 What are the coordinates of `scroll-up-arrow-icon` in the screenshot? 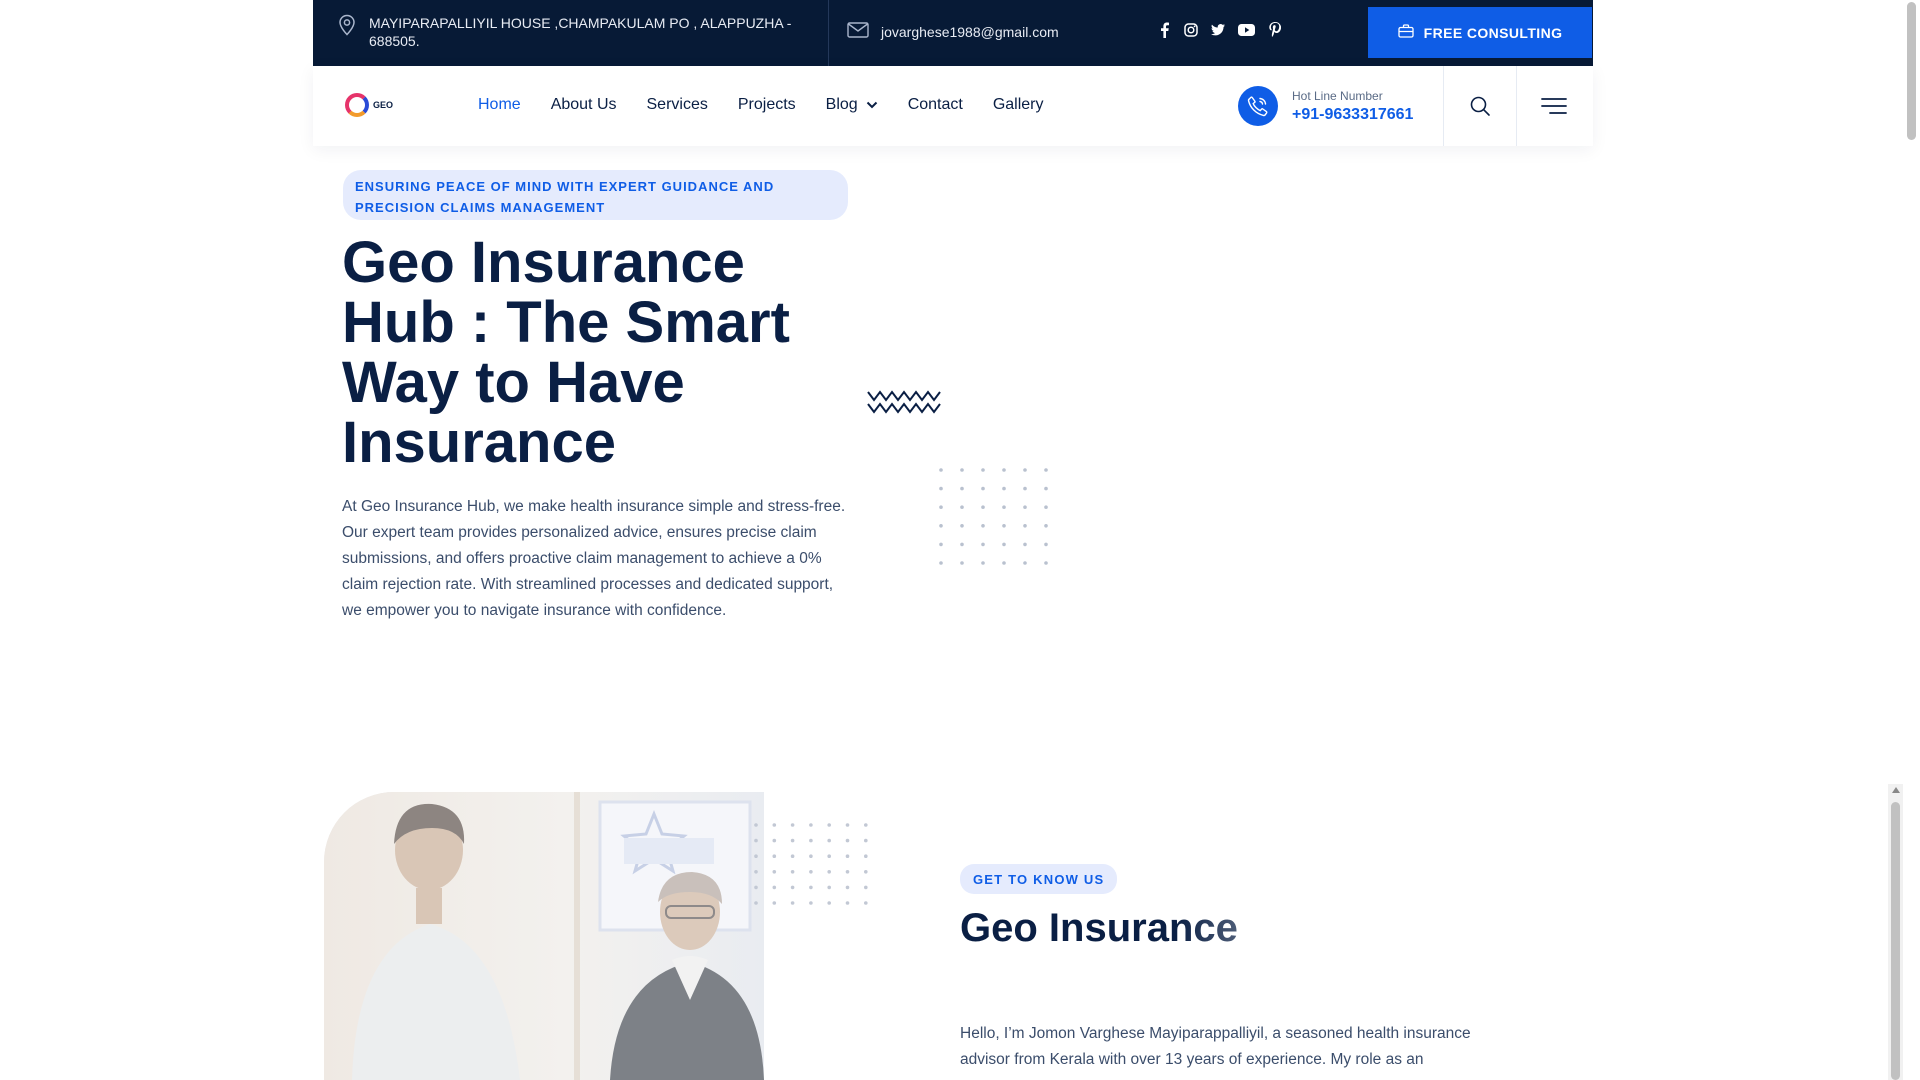 It's located at (1896, 790).